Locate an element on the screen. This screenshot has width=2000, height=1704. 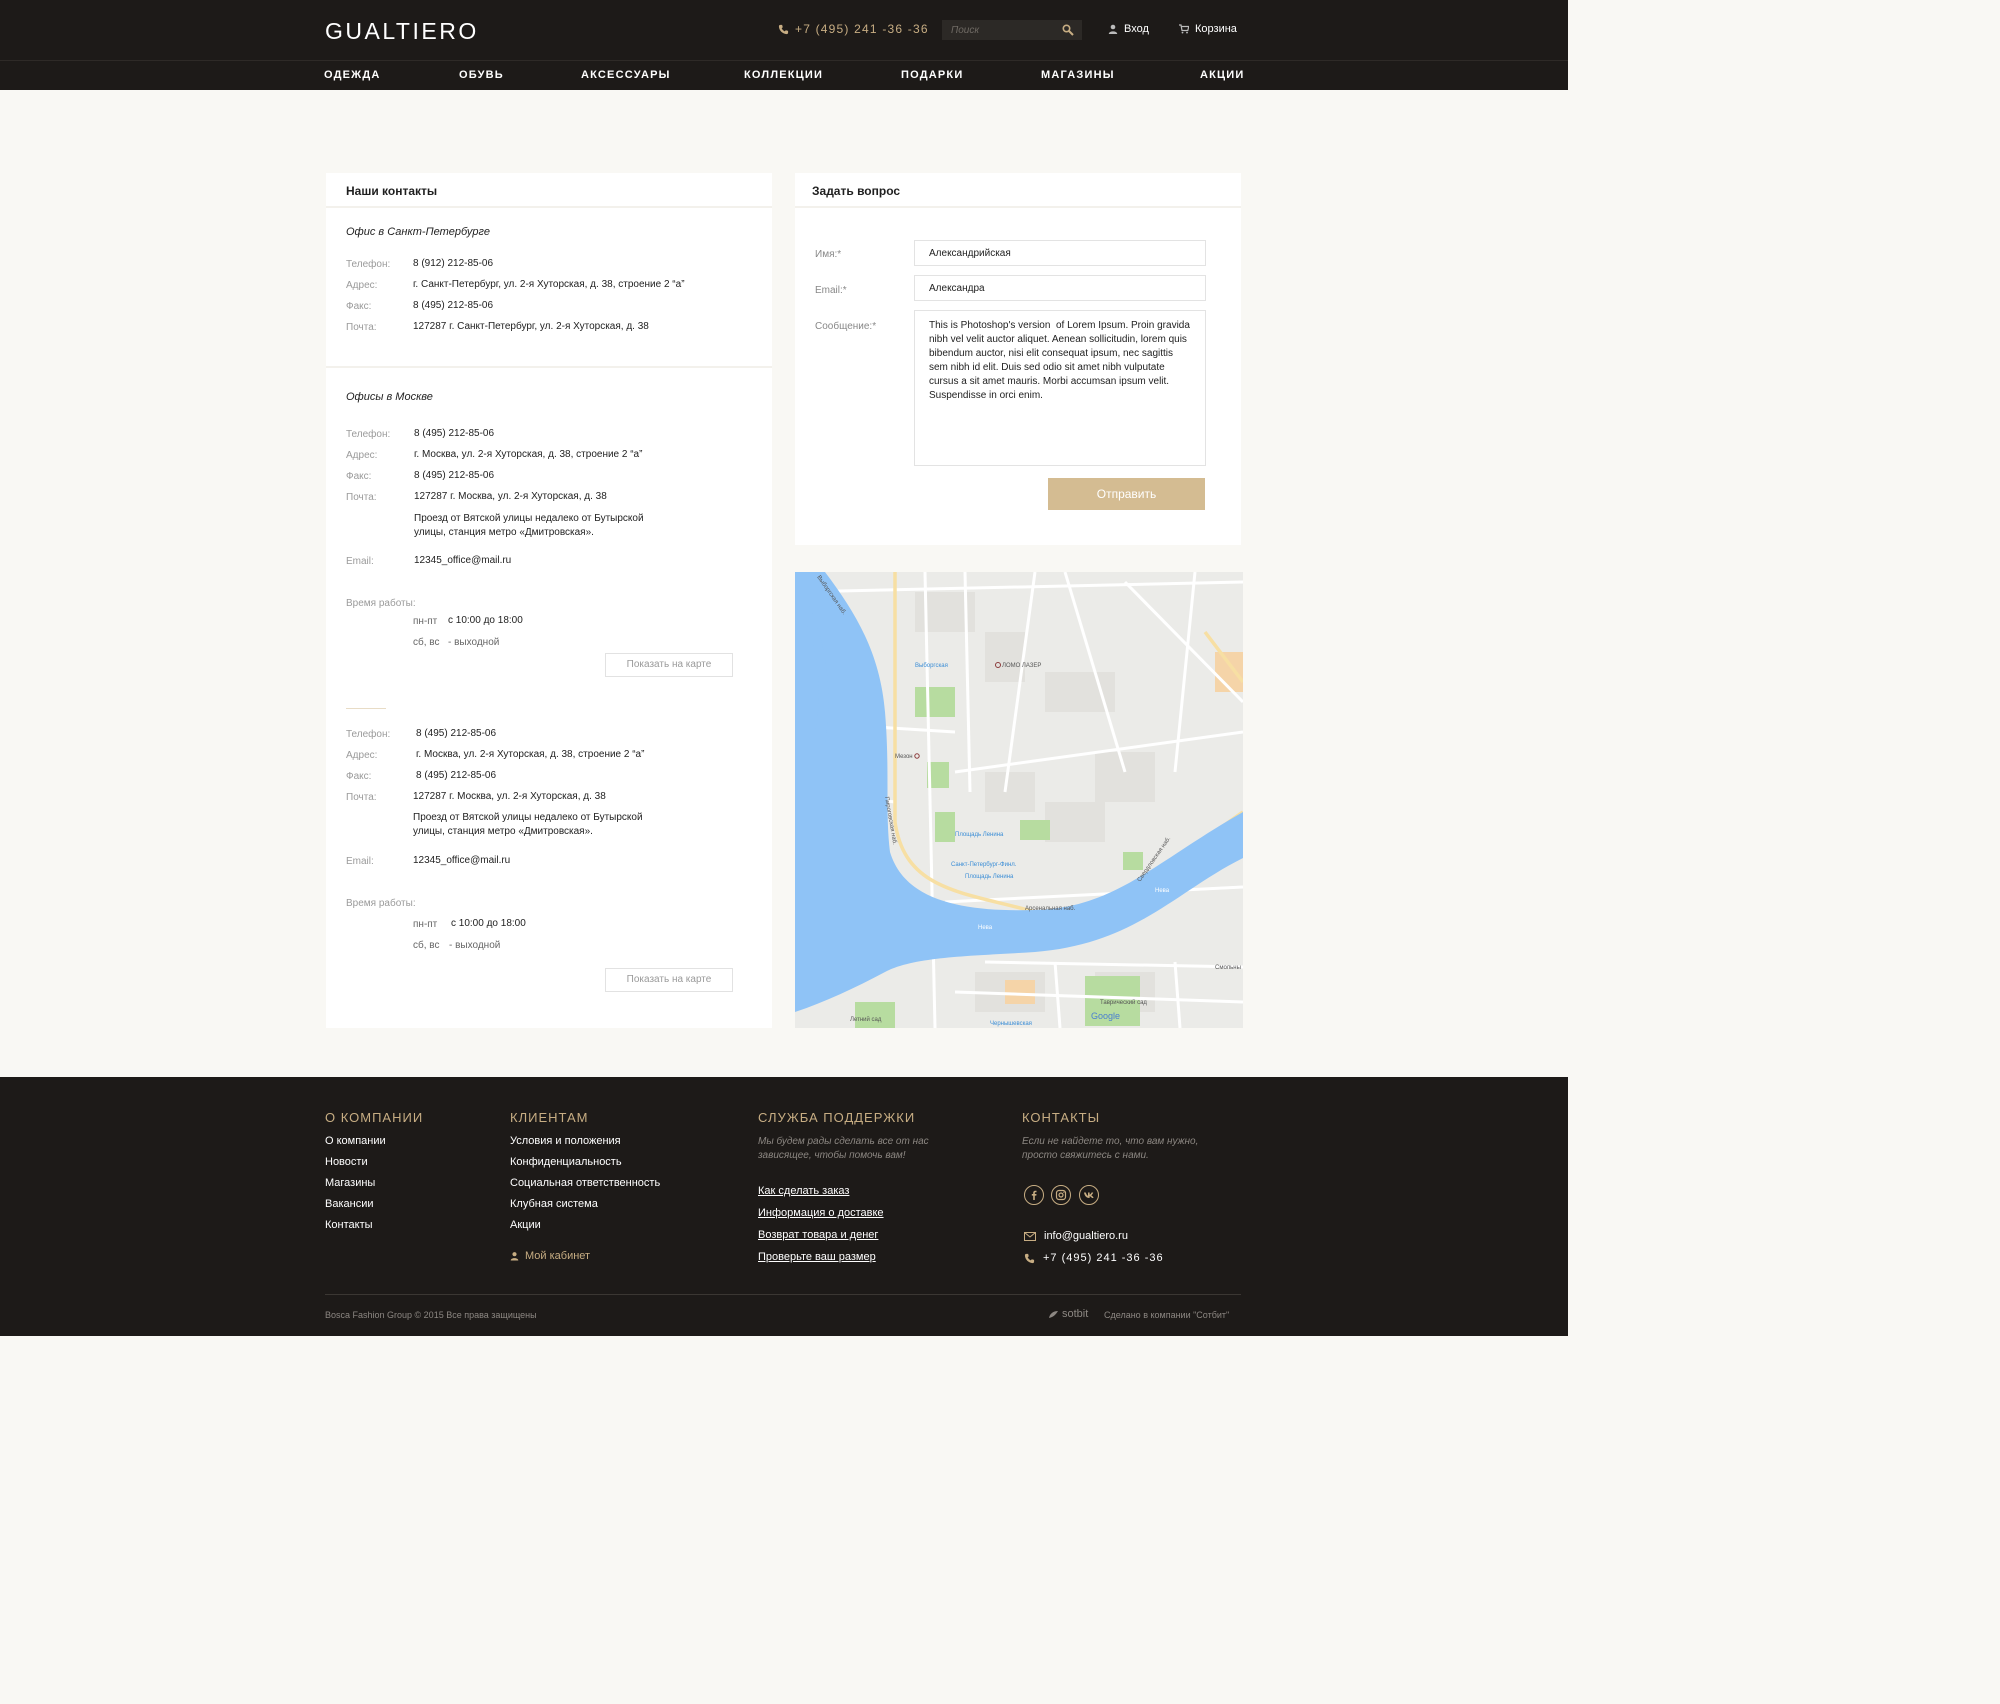
nav-item-collections: КОЛЛЕКЦИИ is located at coordinates (783, 75).